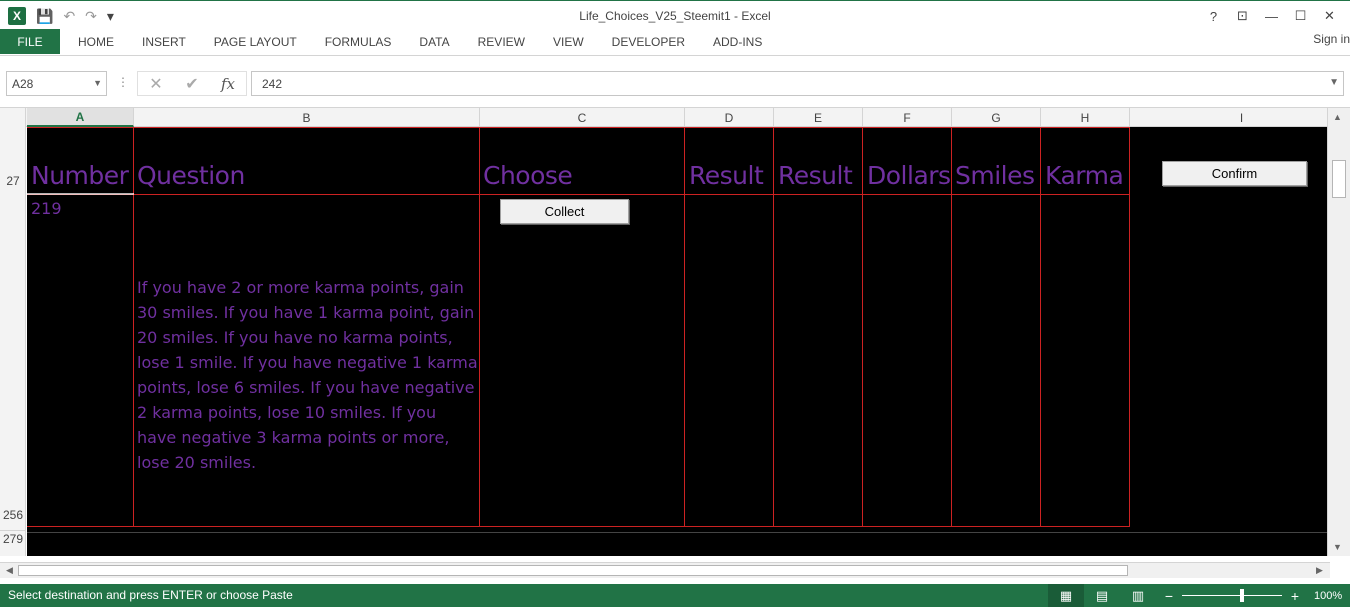 This screenshot has width=1350, height=607. Describe the element at coordinates (729, 117) in the screenshot. I see `column-header-d: D` at that location.